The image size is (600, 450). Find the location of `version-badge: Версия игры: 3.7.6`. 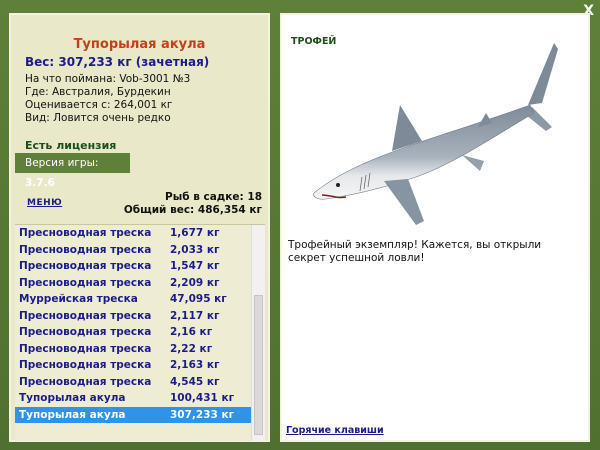

version-badge: Версия игры: 3.7.6 is located at coordinates (72, 171).